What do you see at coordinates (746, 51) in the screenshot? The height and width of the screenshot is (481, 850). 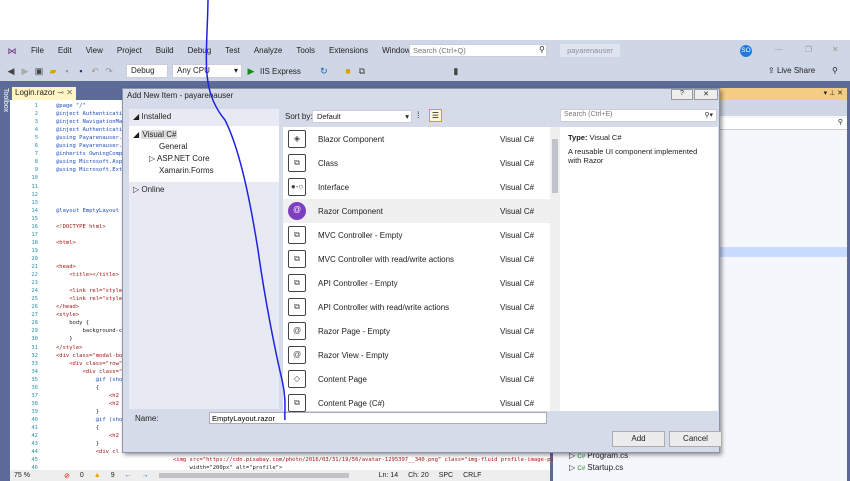 I see `user-avatar: SO` at bounding box center [746, 51].